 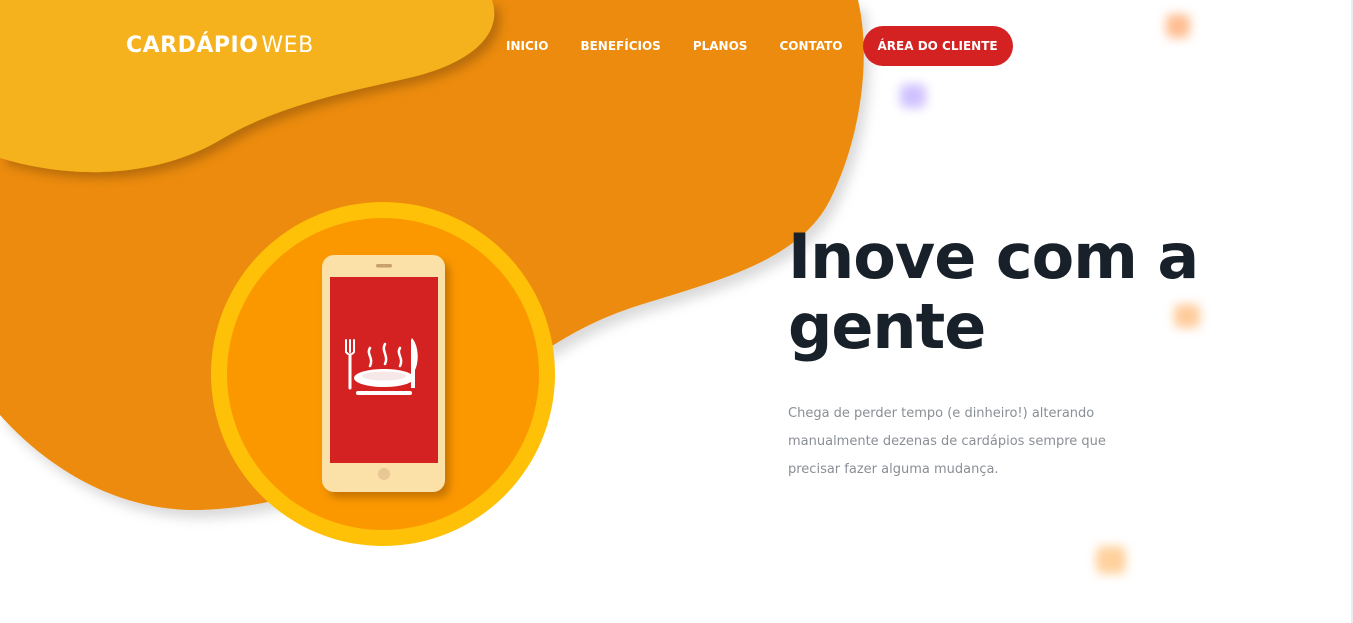 I want to click on brand-strong: CARDÁPIO, so click(x=192, y=45).